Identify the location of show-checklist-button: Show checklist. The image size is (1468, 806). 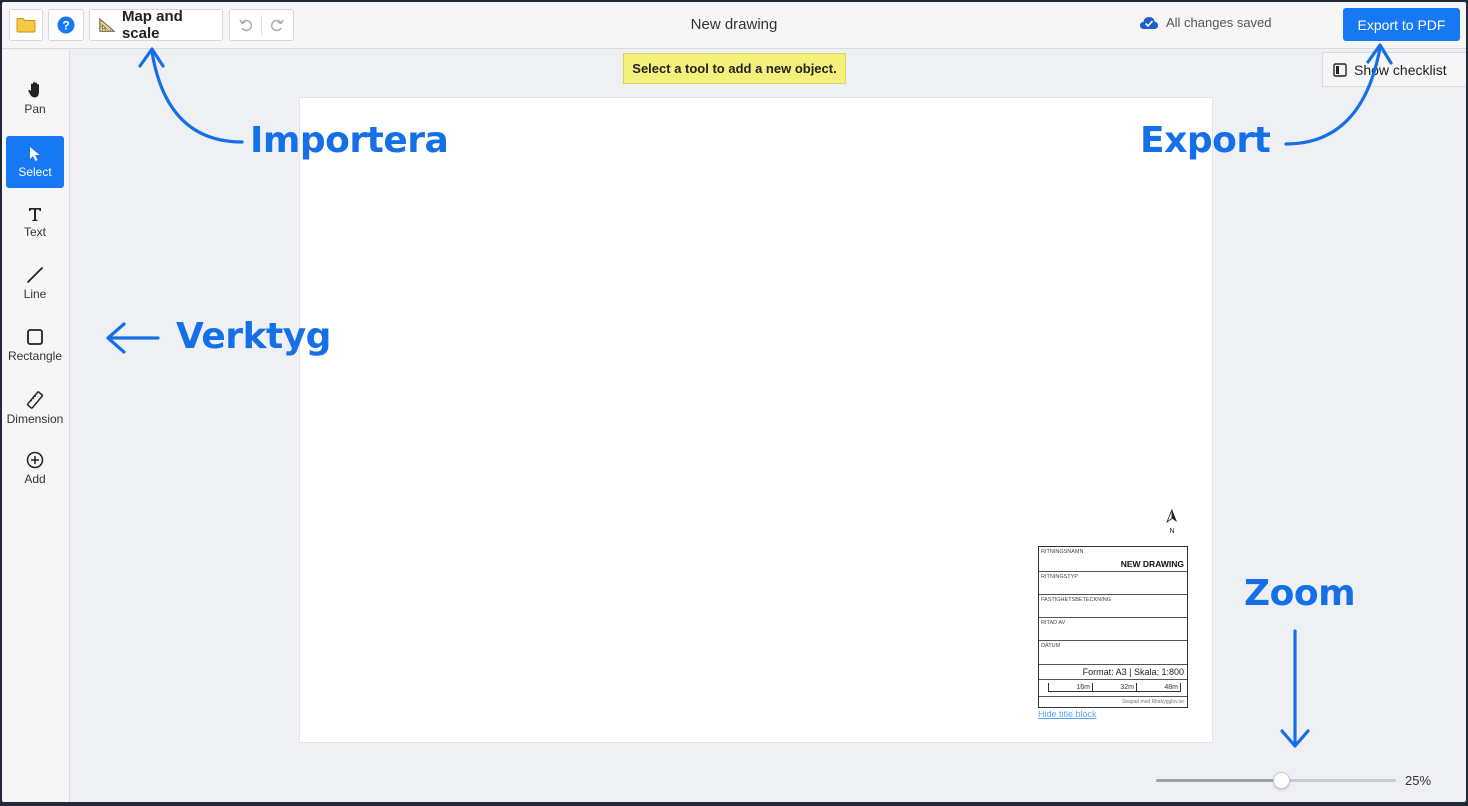
(1394, 69).